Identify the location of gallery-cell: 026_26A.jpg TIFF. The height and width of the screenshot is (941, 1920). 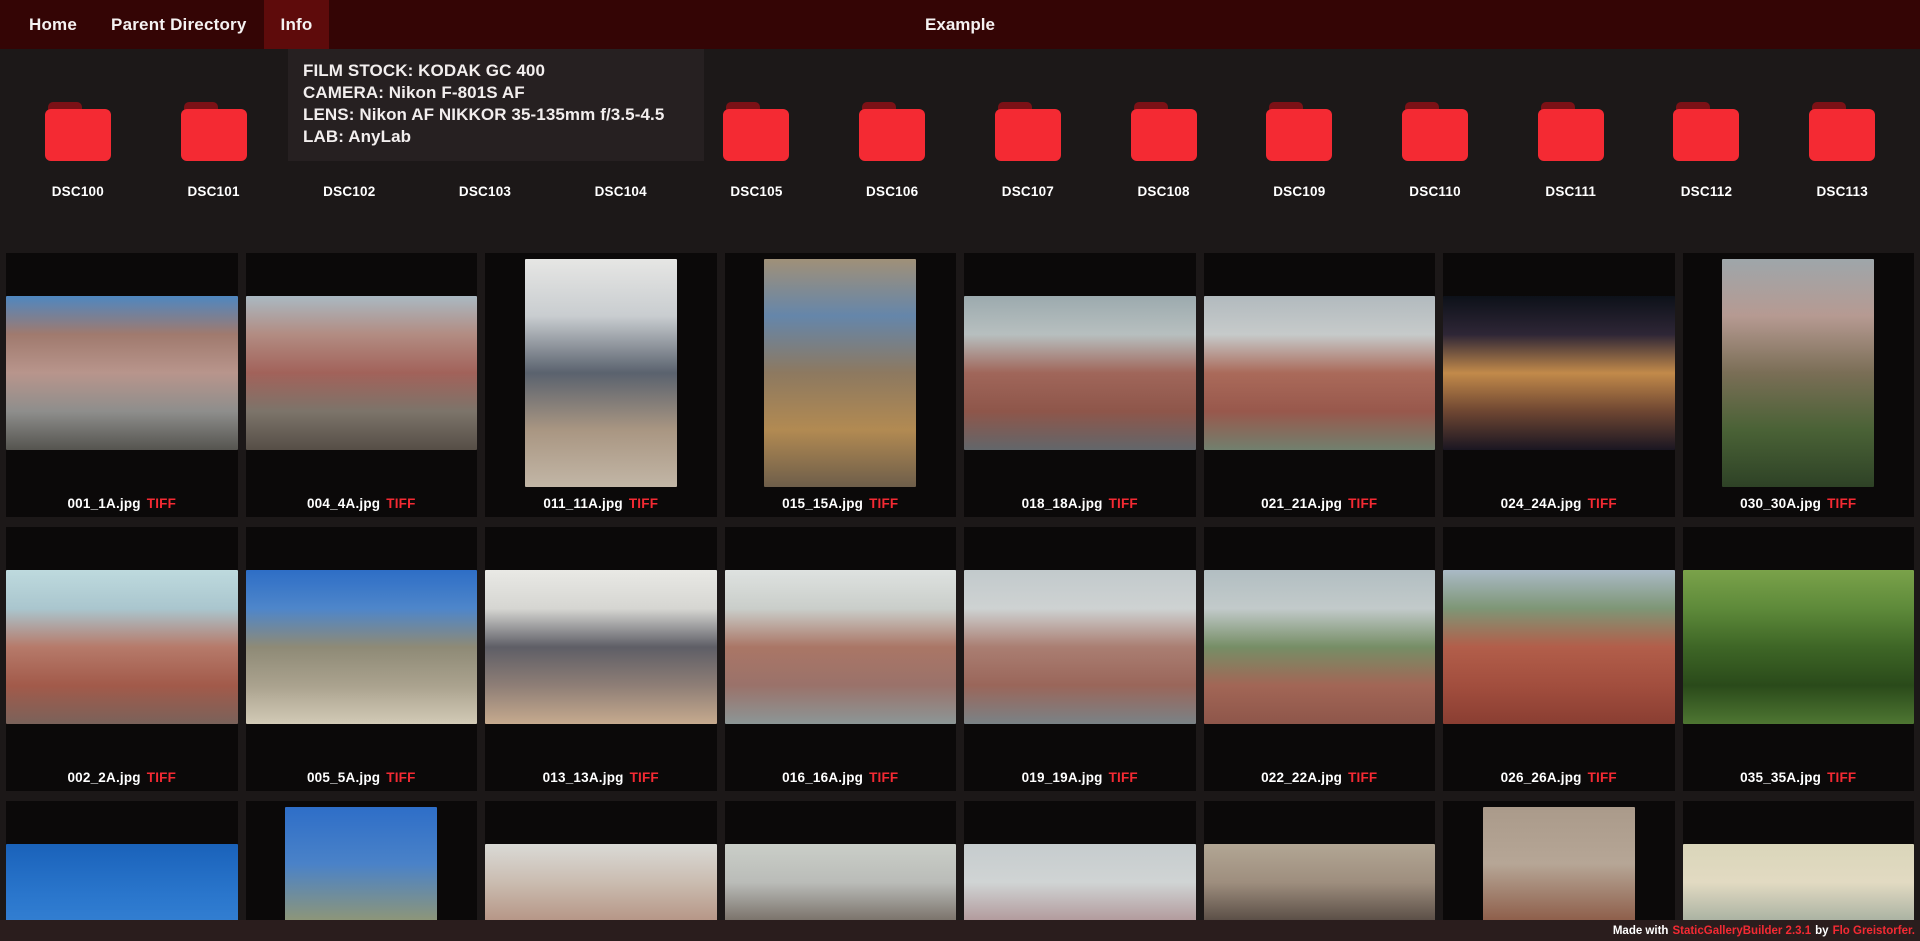
(1559, 659).